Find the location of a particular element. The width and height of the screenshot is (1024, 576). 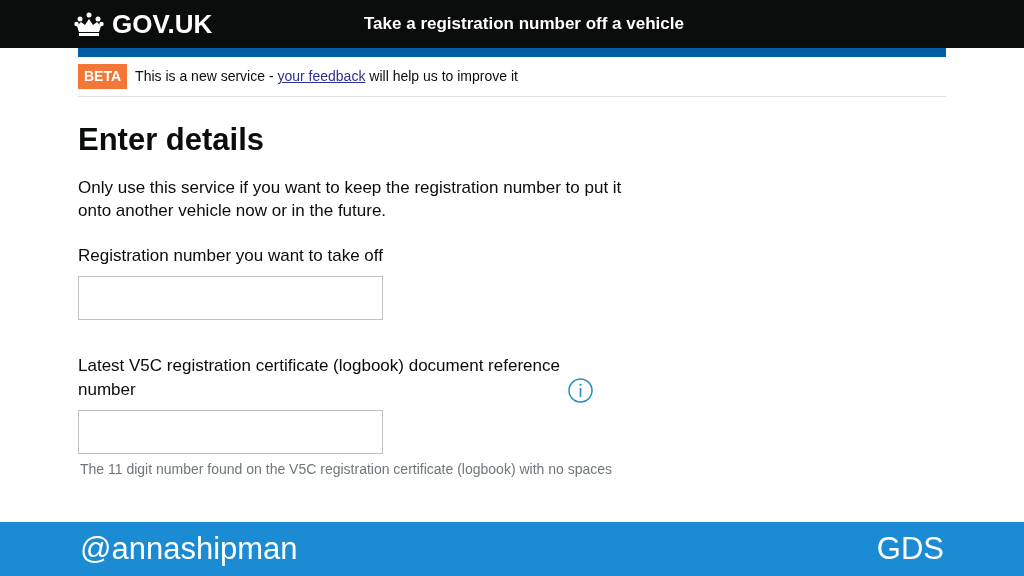

org-name: GDS is located at coordinates (910, 548).